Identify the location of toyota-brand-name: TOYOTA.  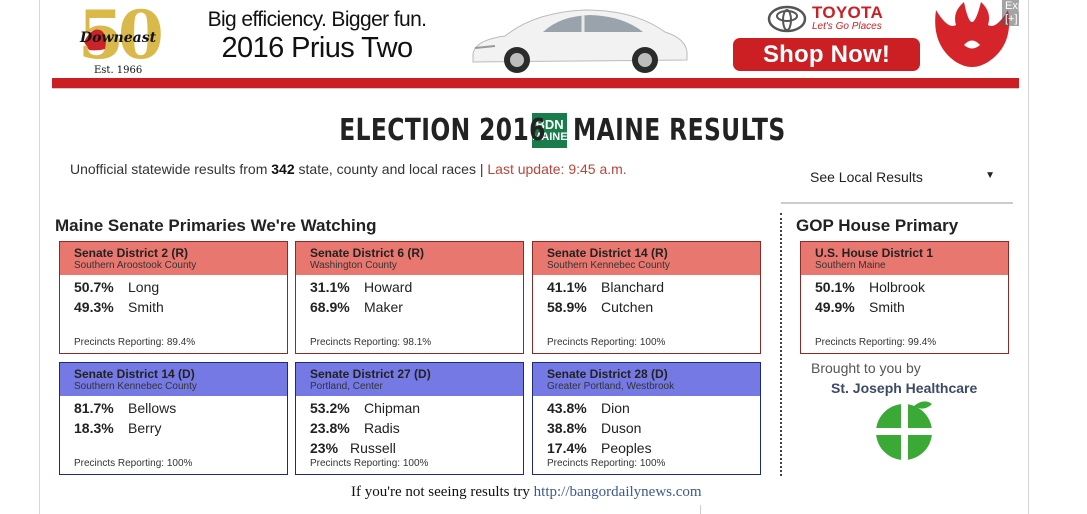
(848, 12).